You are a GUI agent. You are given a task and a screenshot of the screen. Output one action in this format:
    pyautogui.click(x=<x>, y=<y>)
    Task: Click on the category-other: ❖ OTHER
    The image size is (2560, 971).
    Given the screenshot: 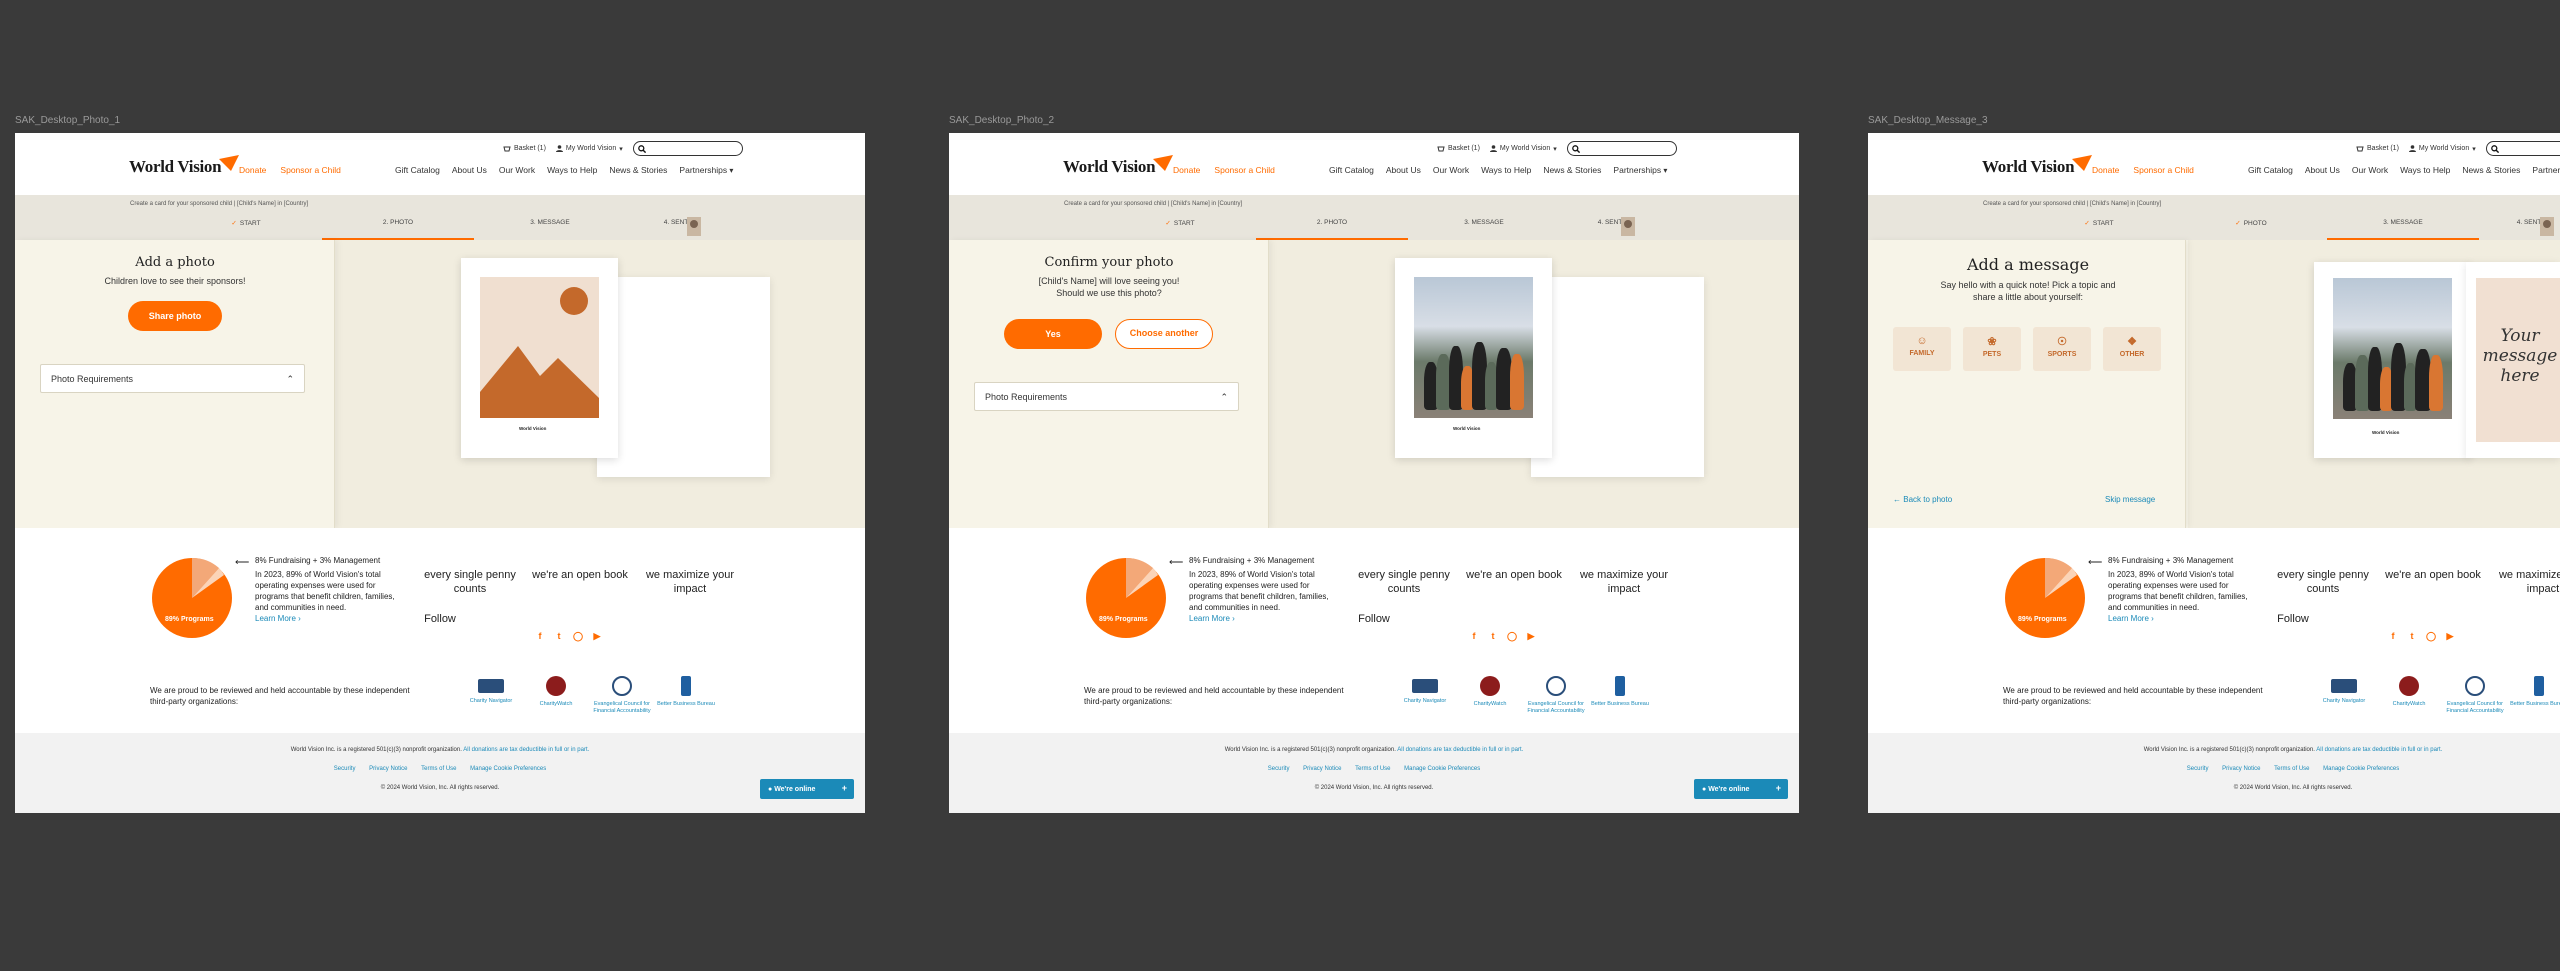 What is the action you would take?
    pyautogui.click(x=2132, y=349)
    